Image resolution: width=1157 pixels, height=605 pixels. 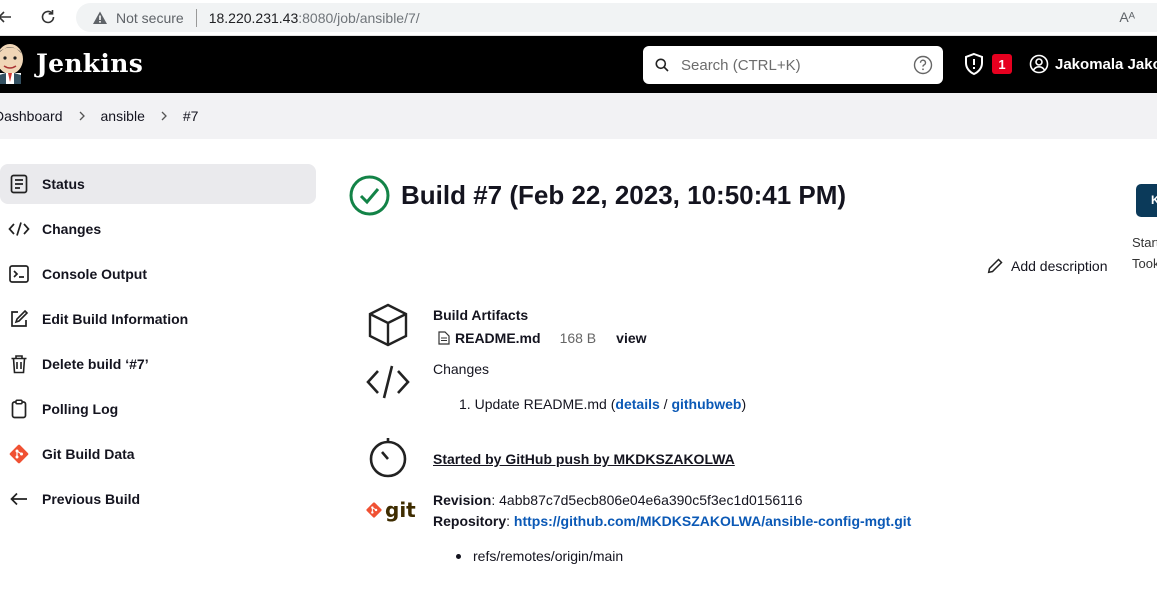 I want to click on shield-icon, so click(x=974, y=64).